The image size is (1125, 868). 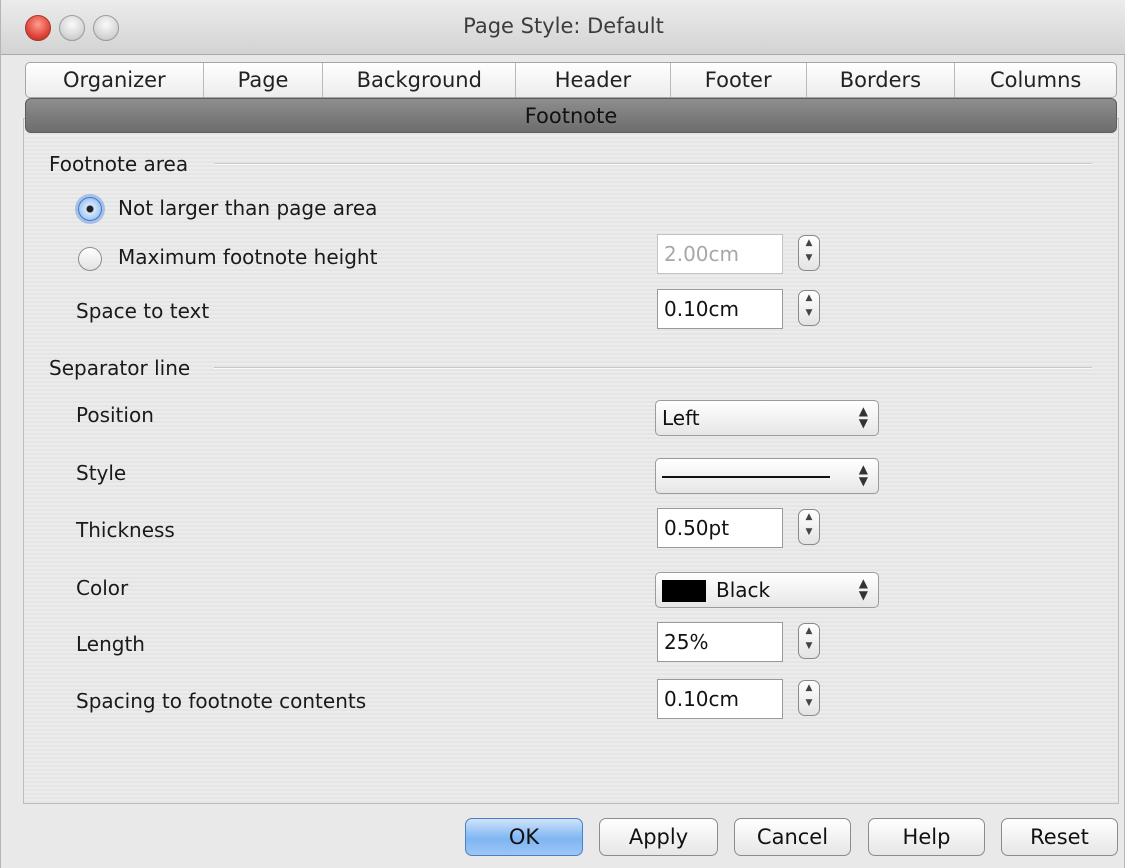 What do you see at coordinates (720, 528) in the screenshot?
I see `thickness-field: 0.50pt` at bounding box center [720, 528].